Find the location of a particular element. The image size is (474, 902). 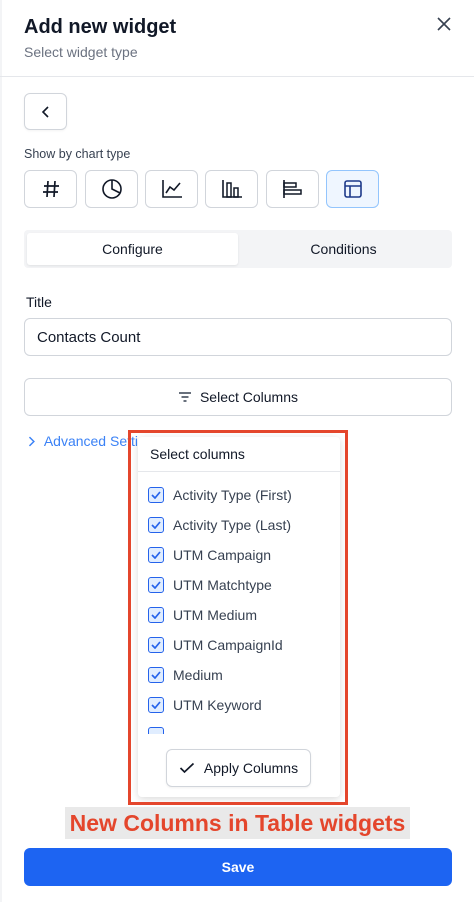

chart-type-line-button is located at coordinates (171, 189).